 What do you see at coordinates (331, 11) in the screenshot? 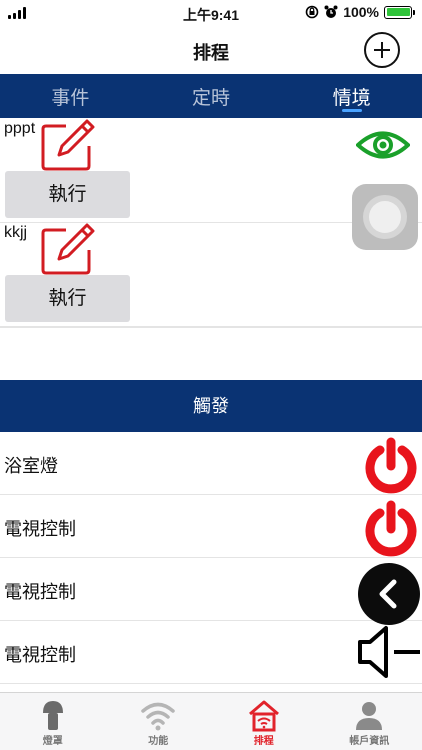
I see `alarm-icon` at bounding box center [331, 11].